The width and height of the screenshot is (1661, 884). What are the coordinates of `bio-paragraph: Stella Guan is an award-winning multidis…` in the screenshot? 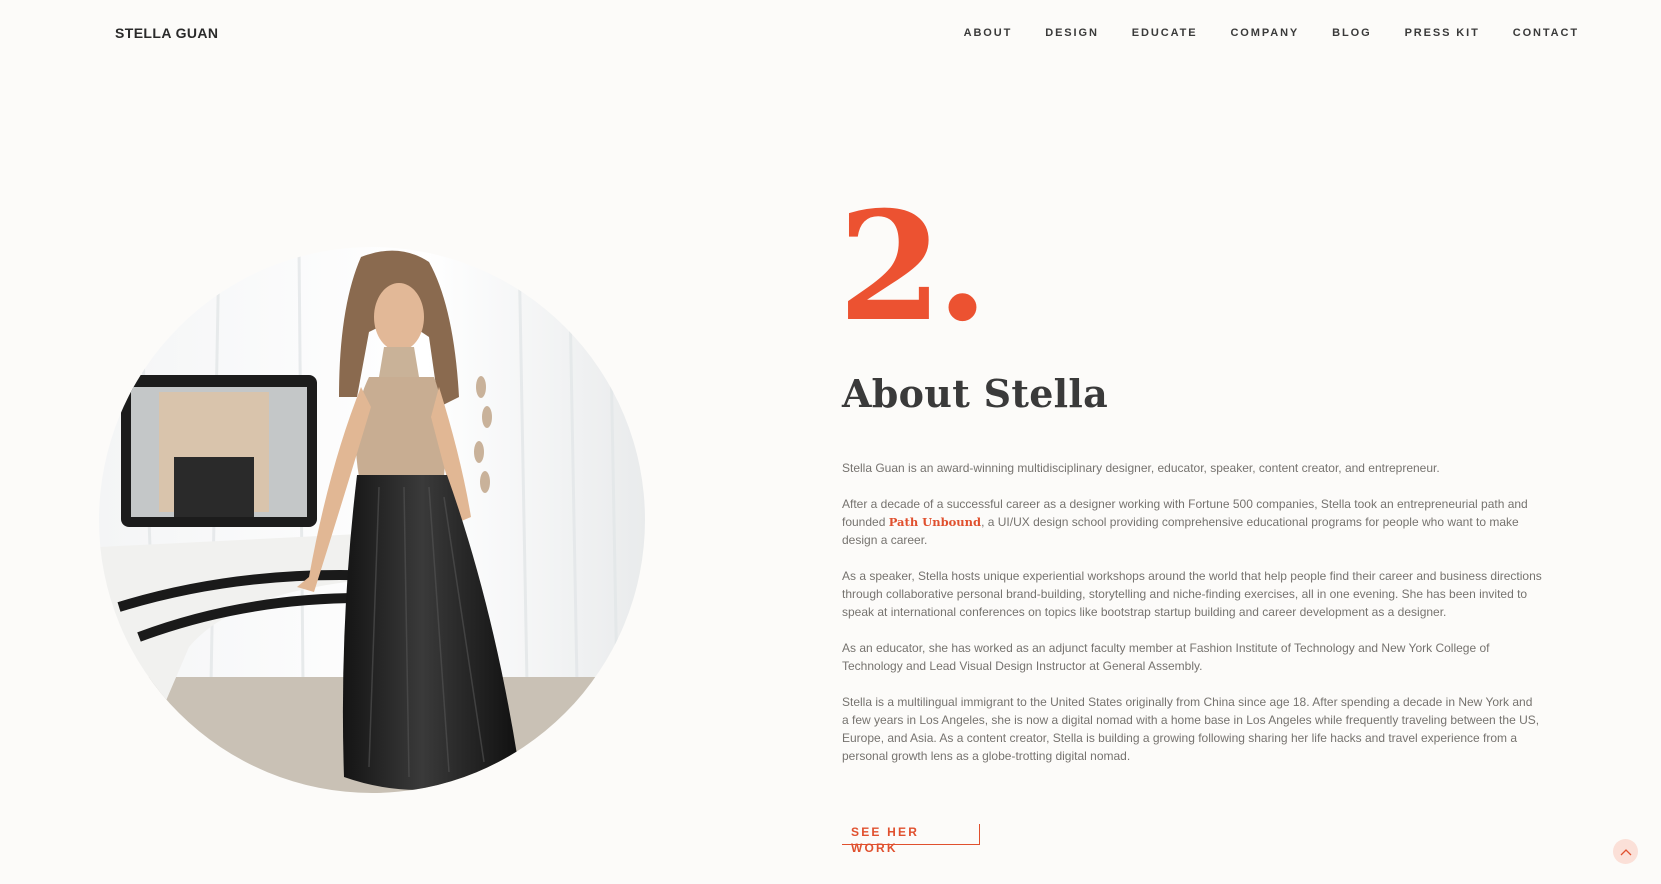 It's located at (1141, 468).